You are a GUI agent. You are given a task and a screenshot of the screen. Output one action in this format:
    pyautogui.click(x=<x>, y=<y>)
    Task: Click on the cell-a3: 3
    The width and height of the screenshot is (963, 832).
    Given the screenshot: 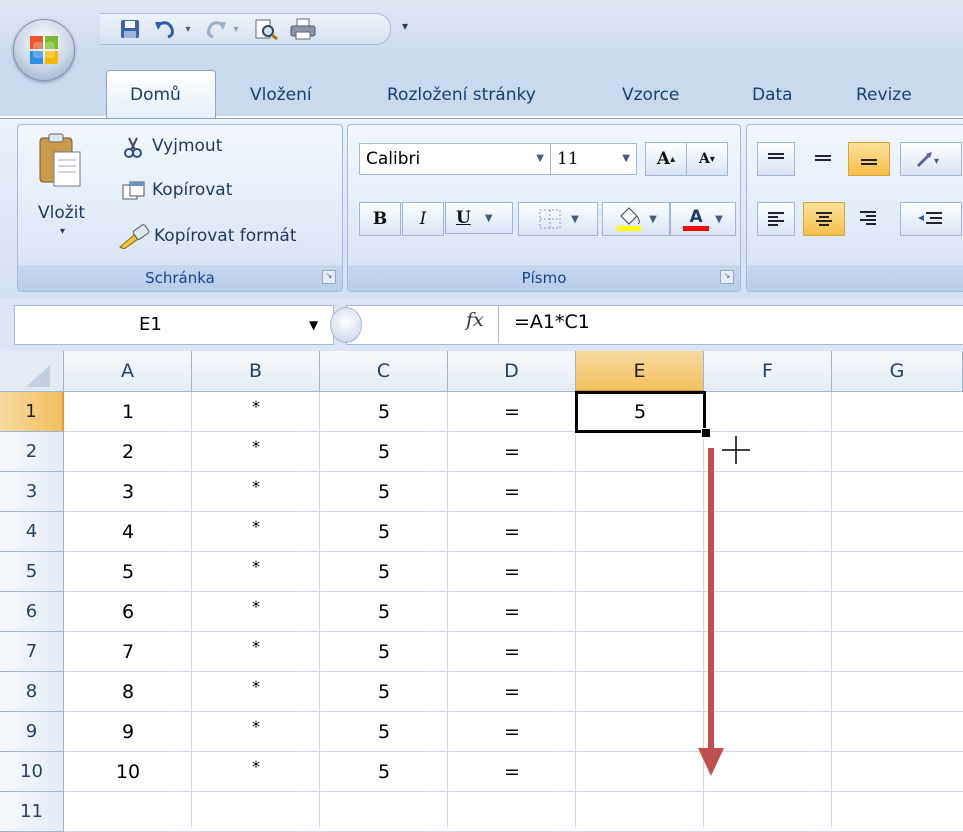 What is the action you would take?
    pyautogui.click(x=128, y=492)
    